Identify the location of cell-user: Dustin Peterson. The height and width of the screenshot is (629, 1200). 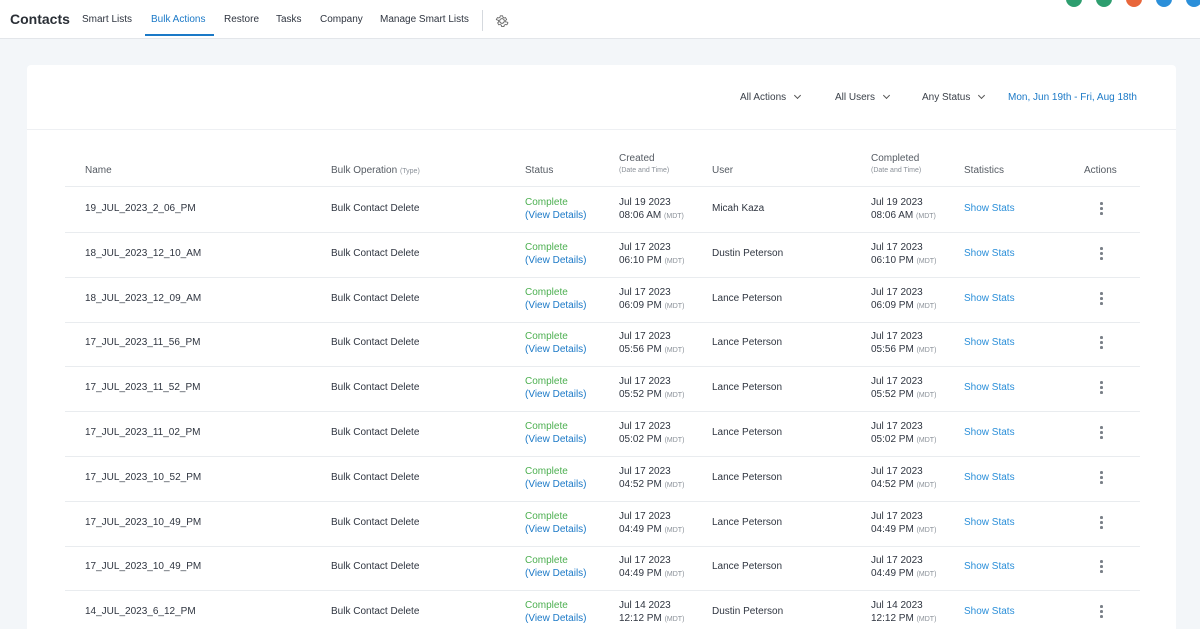
(748, 611).